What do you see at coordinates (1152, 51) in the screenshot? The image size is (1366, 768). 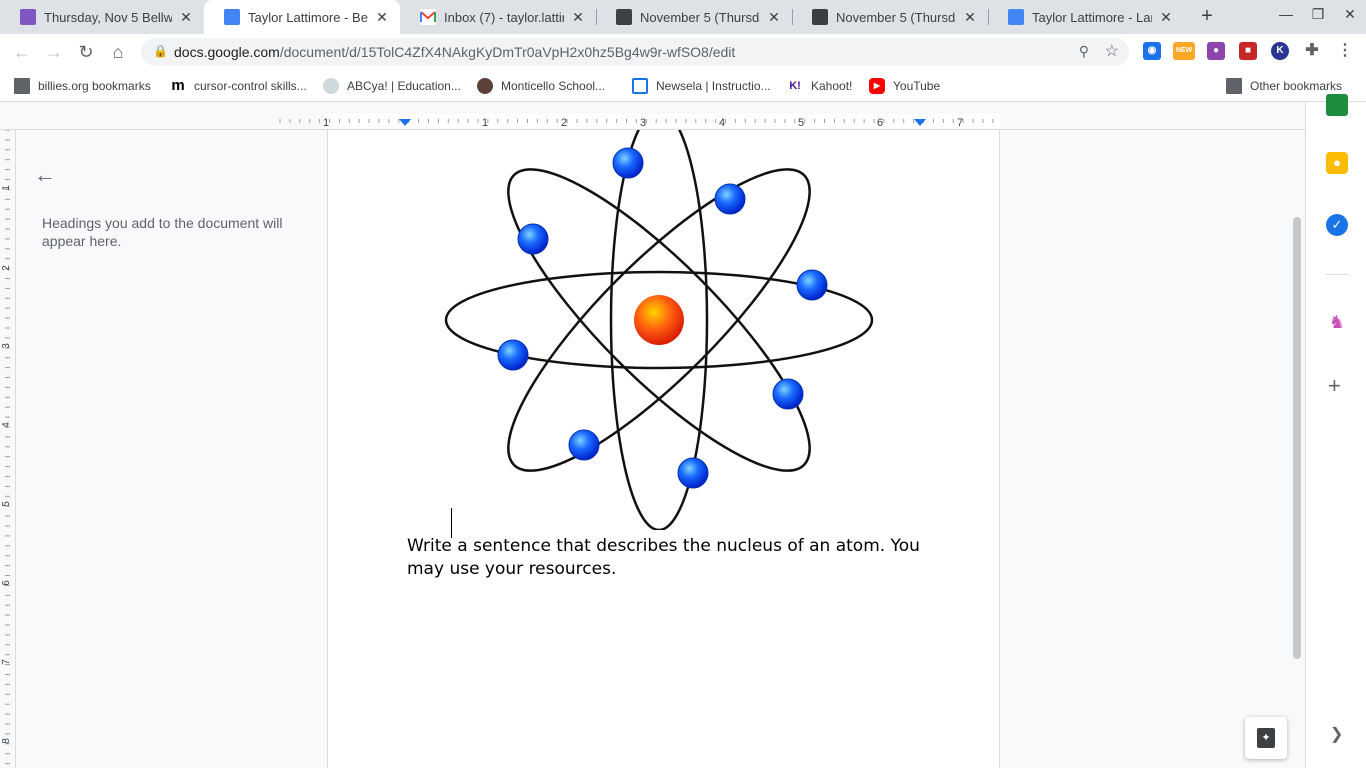 I see `extension-globe-icon: ◉` at bounding box center [1152, 51].